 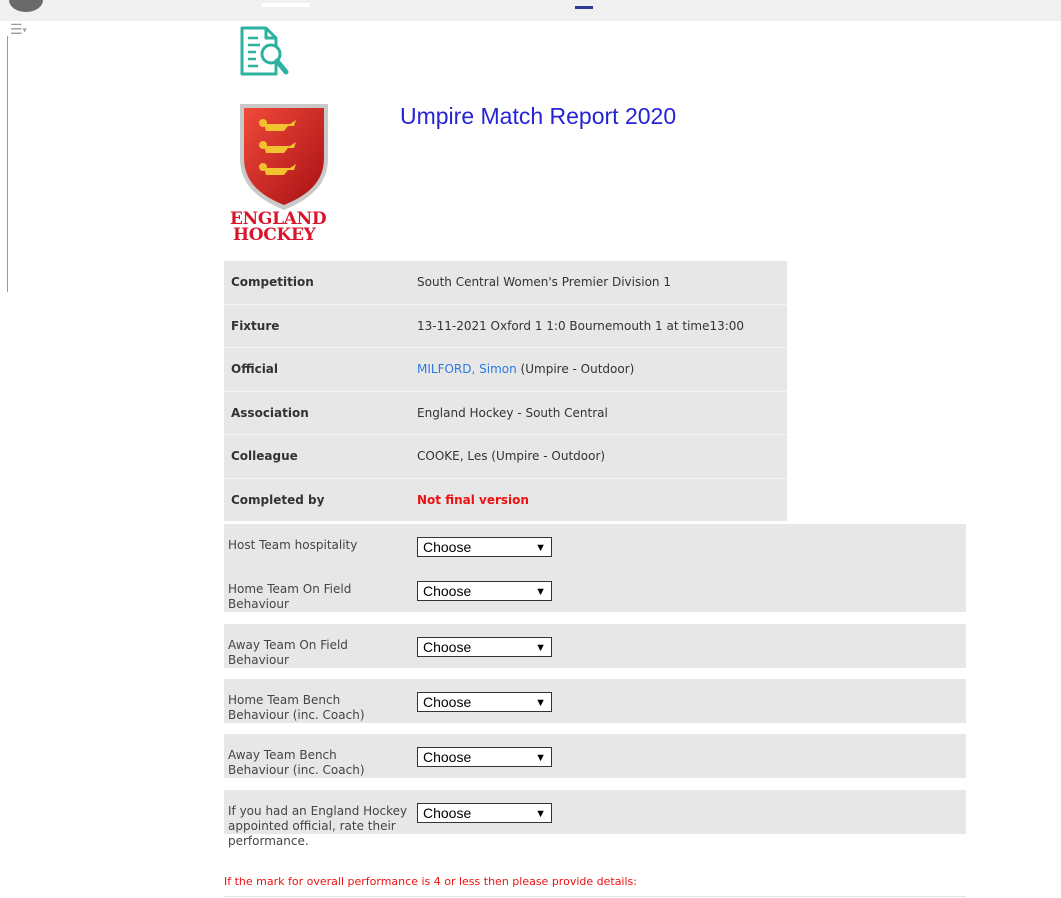 I want to click on details-value: MILFORD, Simon (Umpire - Outdoor), so click(x=525, y=369).